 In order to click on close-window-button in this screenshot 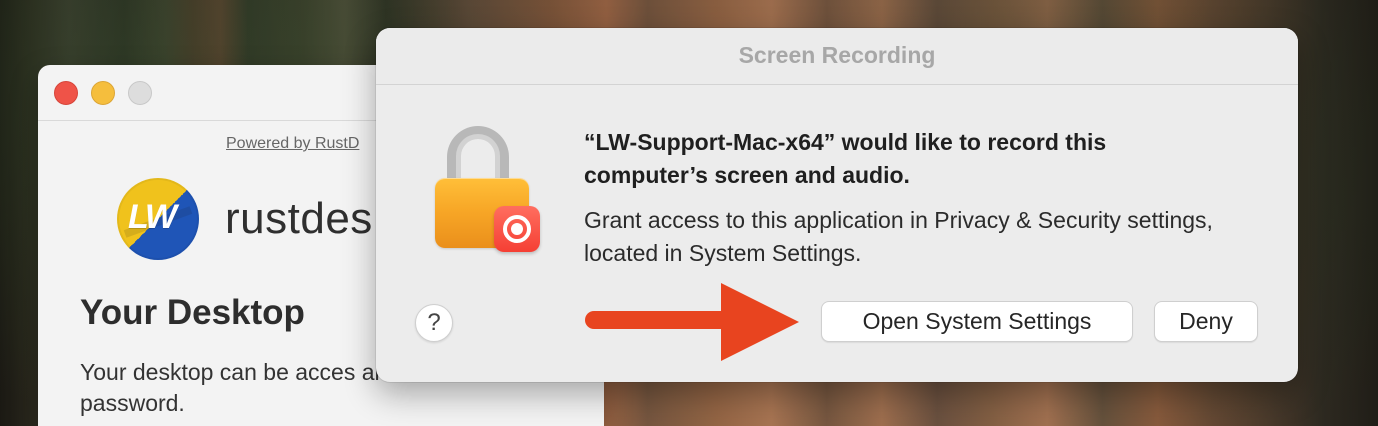, I will do `click(66, 93)`.